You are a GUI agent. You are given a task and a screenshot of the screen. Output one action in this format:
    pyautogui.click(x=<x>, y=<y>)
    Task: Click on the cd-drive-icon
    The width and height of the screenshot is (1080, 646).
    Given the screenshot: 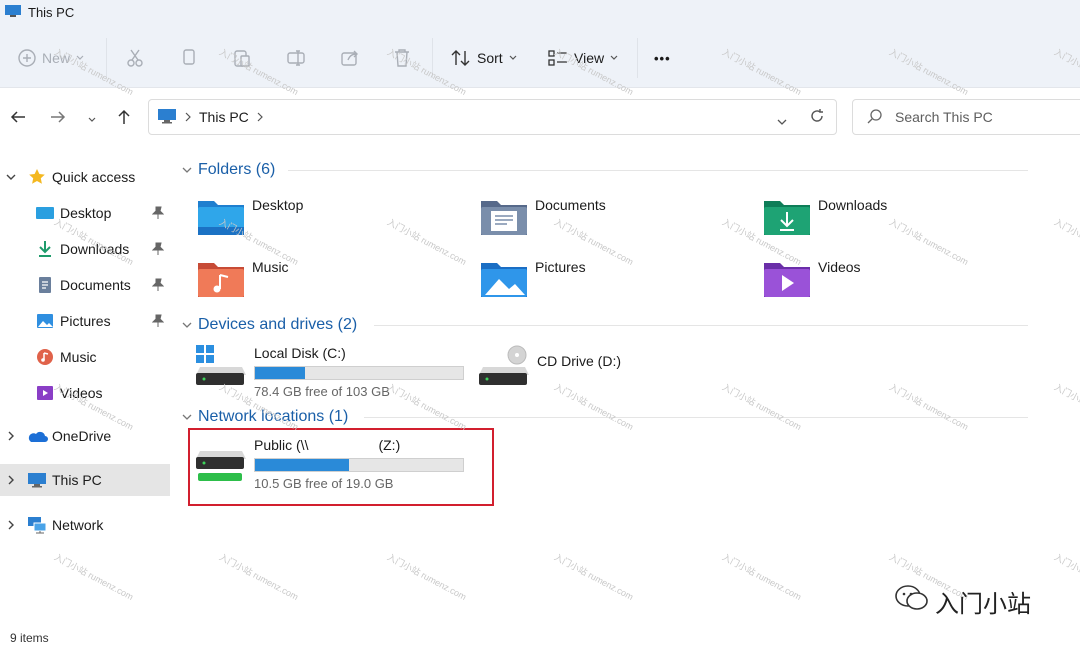 What is the action you would take?
    pyautogui.click(x=505, y=368)
    